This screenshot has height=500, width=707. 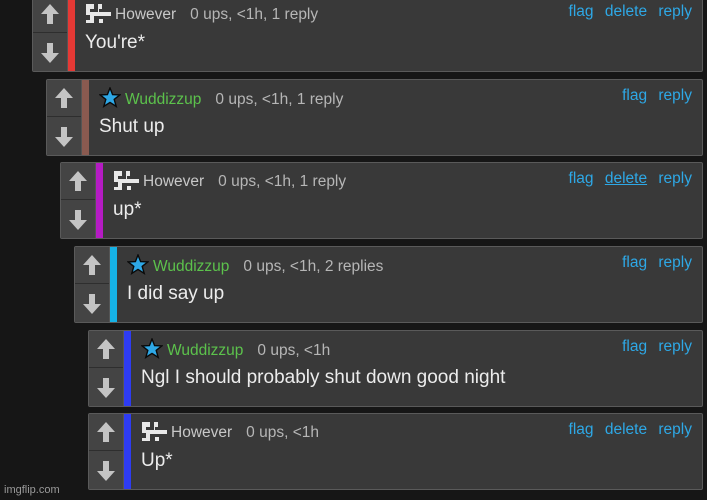 I want to click on comment-meta: 0 ups, <1h, 2 replies, so click(x=313, y=266).